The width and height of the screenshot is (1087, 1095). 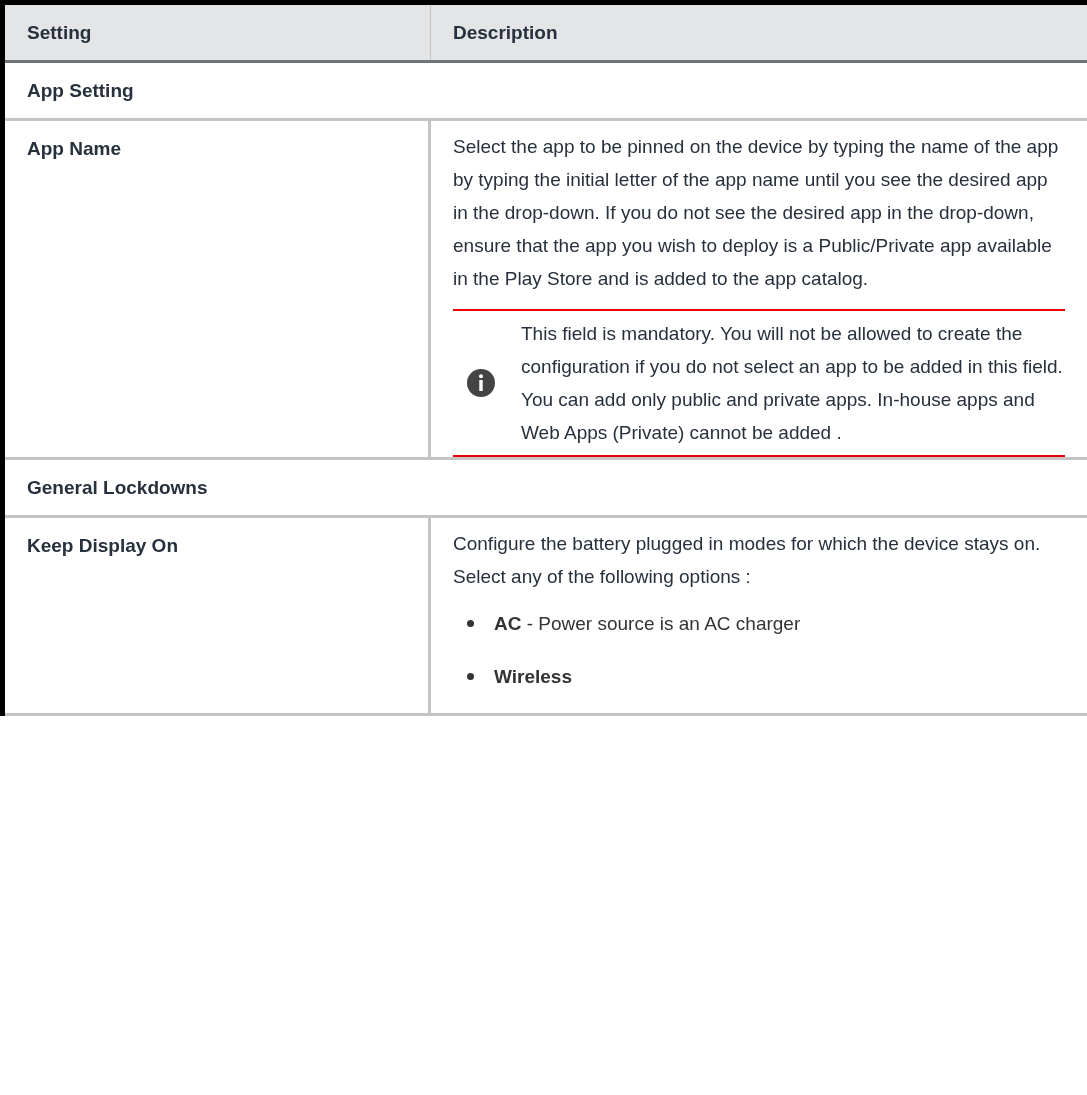 What do you see at coordinates (59, 32) in the screenshot?
I see `column-header: Setting` at bounding box center [59, 32].